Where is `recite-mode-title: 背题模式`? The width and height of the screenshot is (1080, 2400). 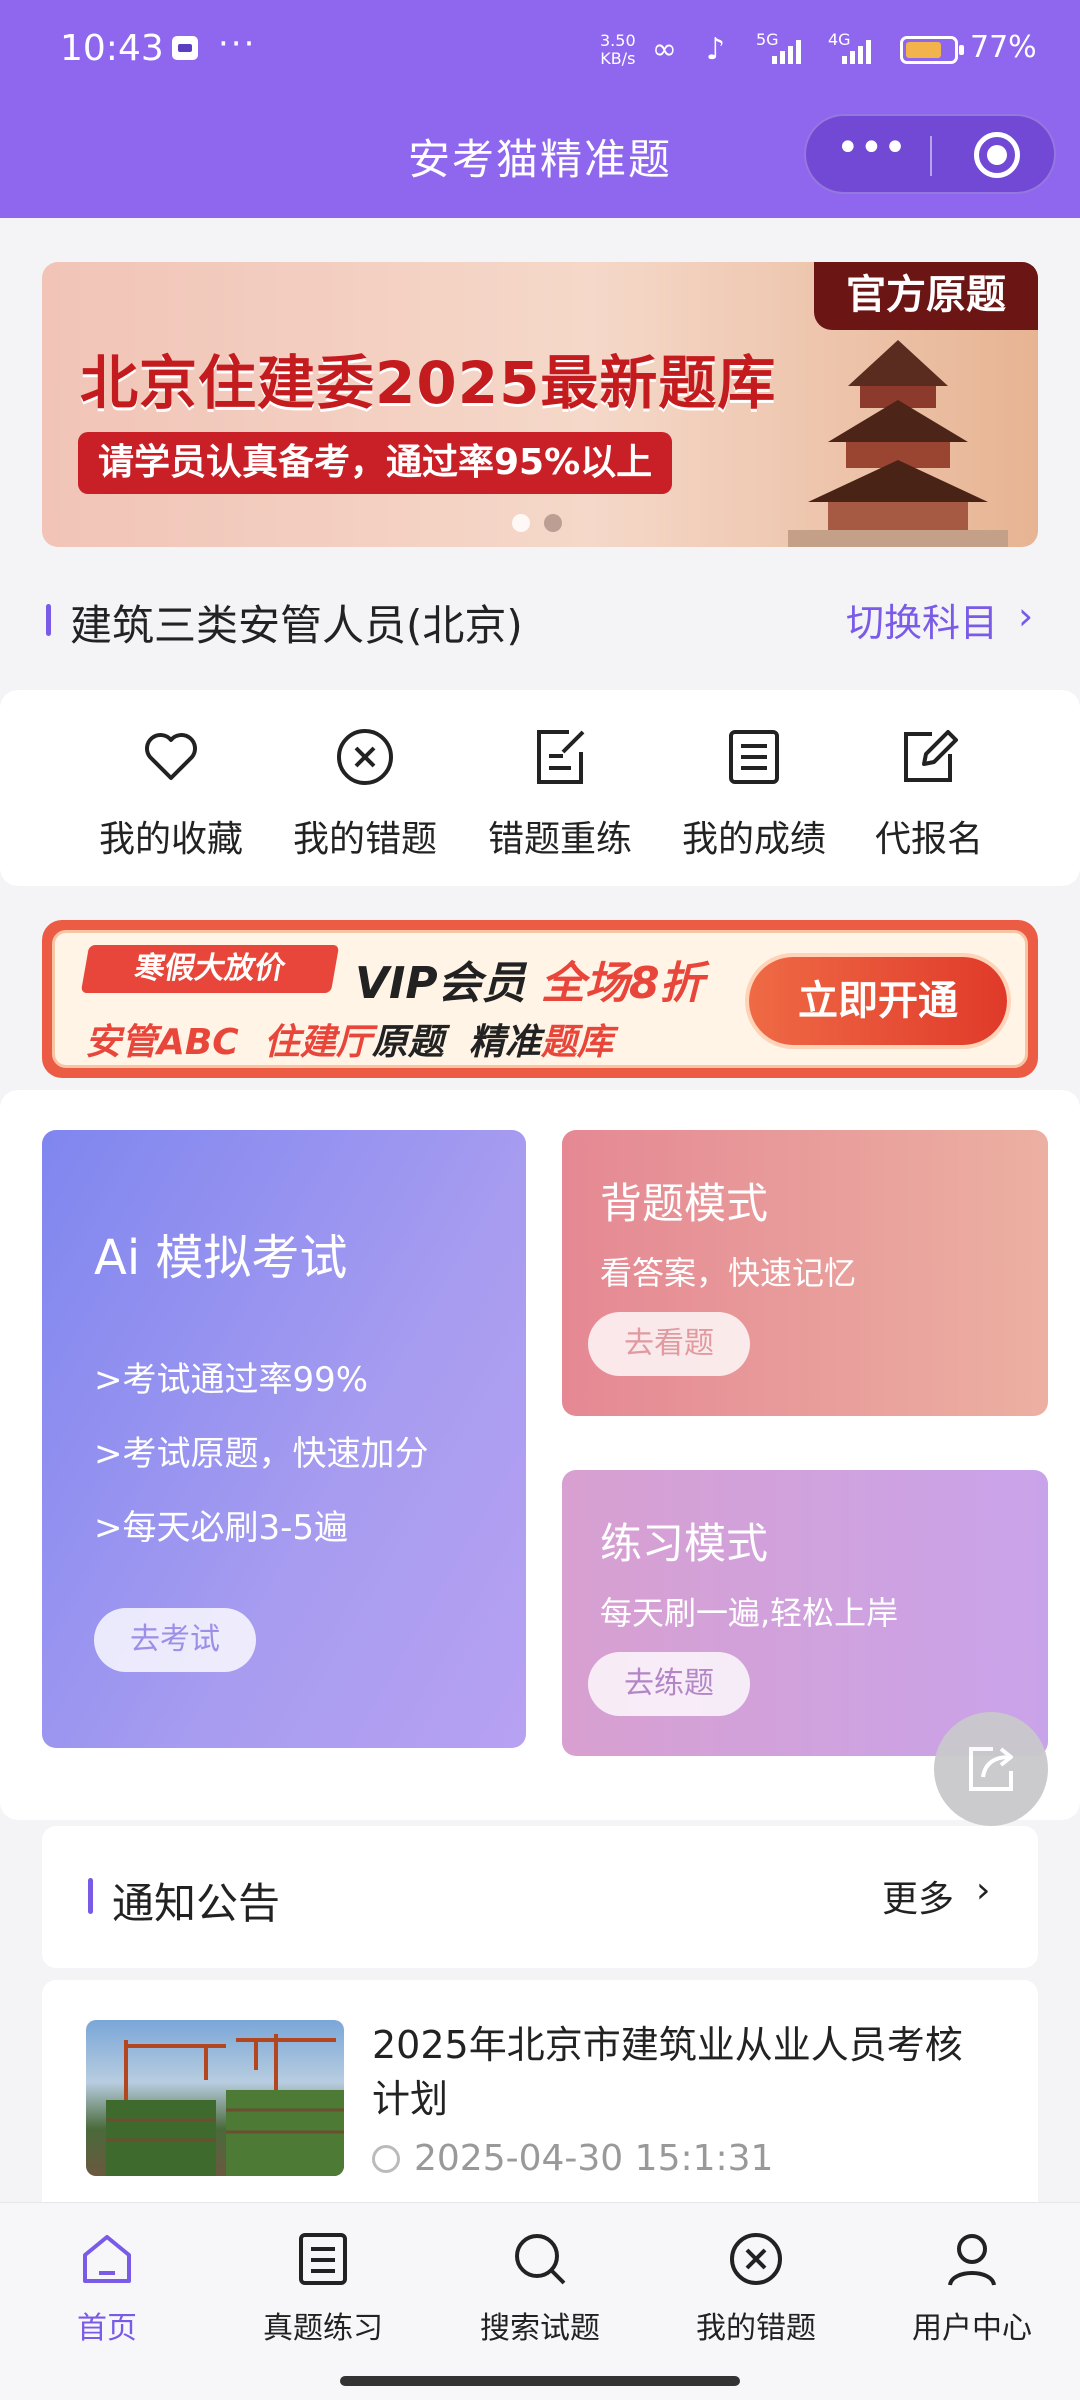
recite-mode-title: 背题模式 is located at coordinates (684, 1203).